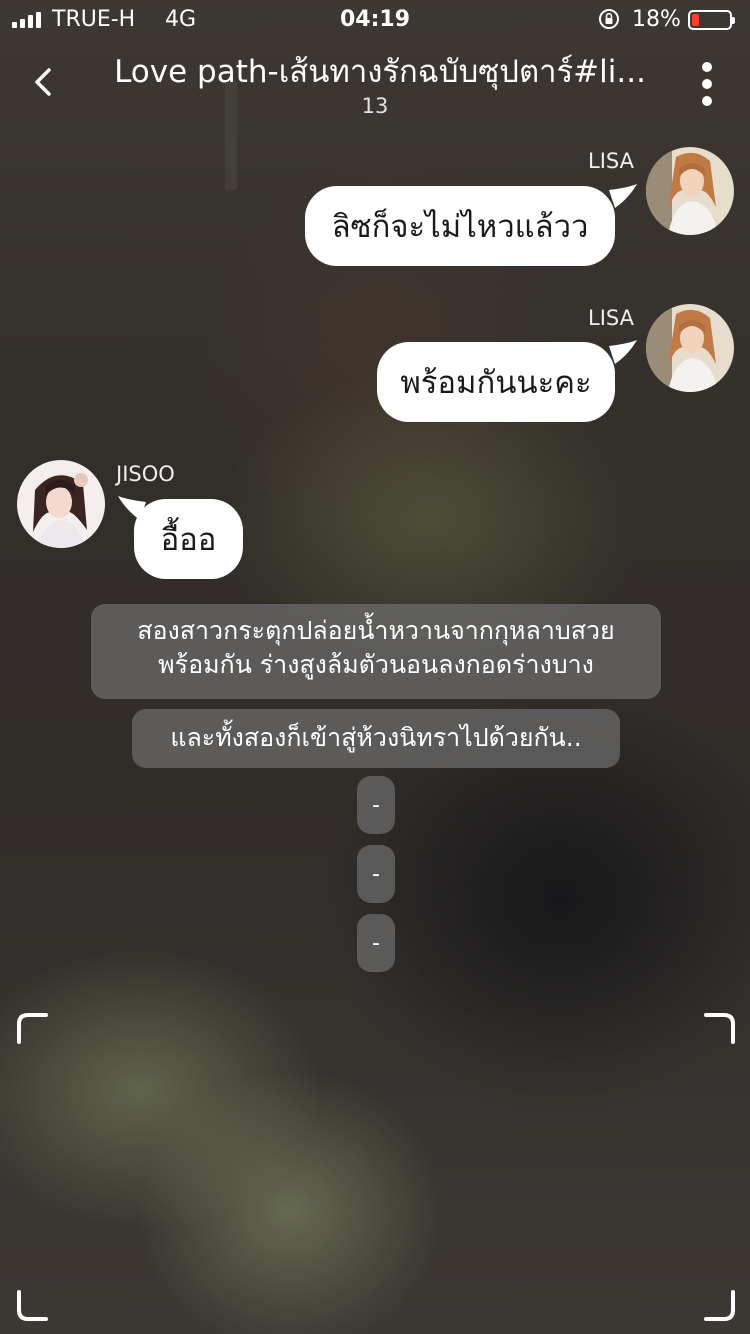 Image resolution: width=750 pixels, height=1334 pixels. What do you see at coordinates (375, 106) in the screenshot?
I see `episode-count: 13` at bounding box center [375, 106].